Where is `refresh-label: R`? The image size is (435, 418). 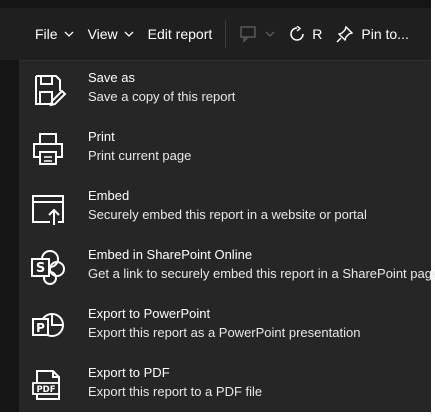 refresh-label: R is located at coordinates (317, 34).